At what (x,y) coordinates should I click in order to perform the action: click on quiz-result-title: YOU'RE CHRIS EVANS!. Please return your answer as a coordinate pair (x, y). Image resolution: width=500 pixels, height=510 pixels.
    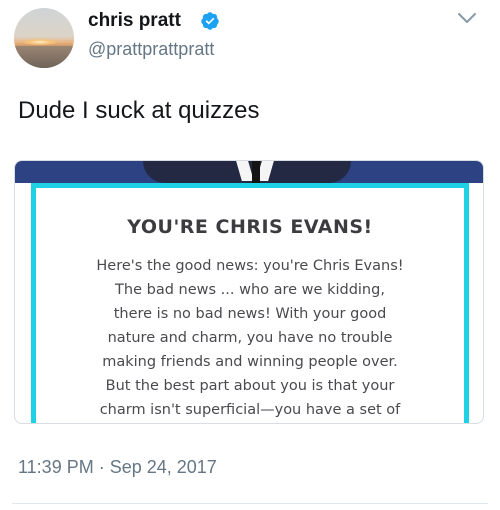
    Looking at the image, I should click on (250, 227).